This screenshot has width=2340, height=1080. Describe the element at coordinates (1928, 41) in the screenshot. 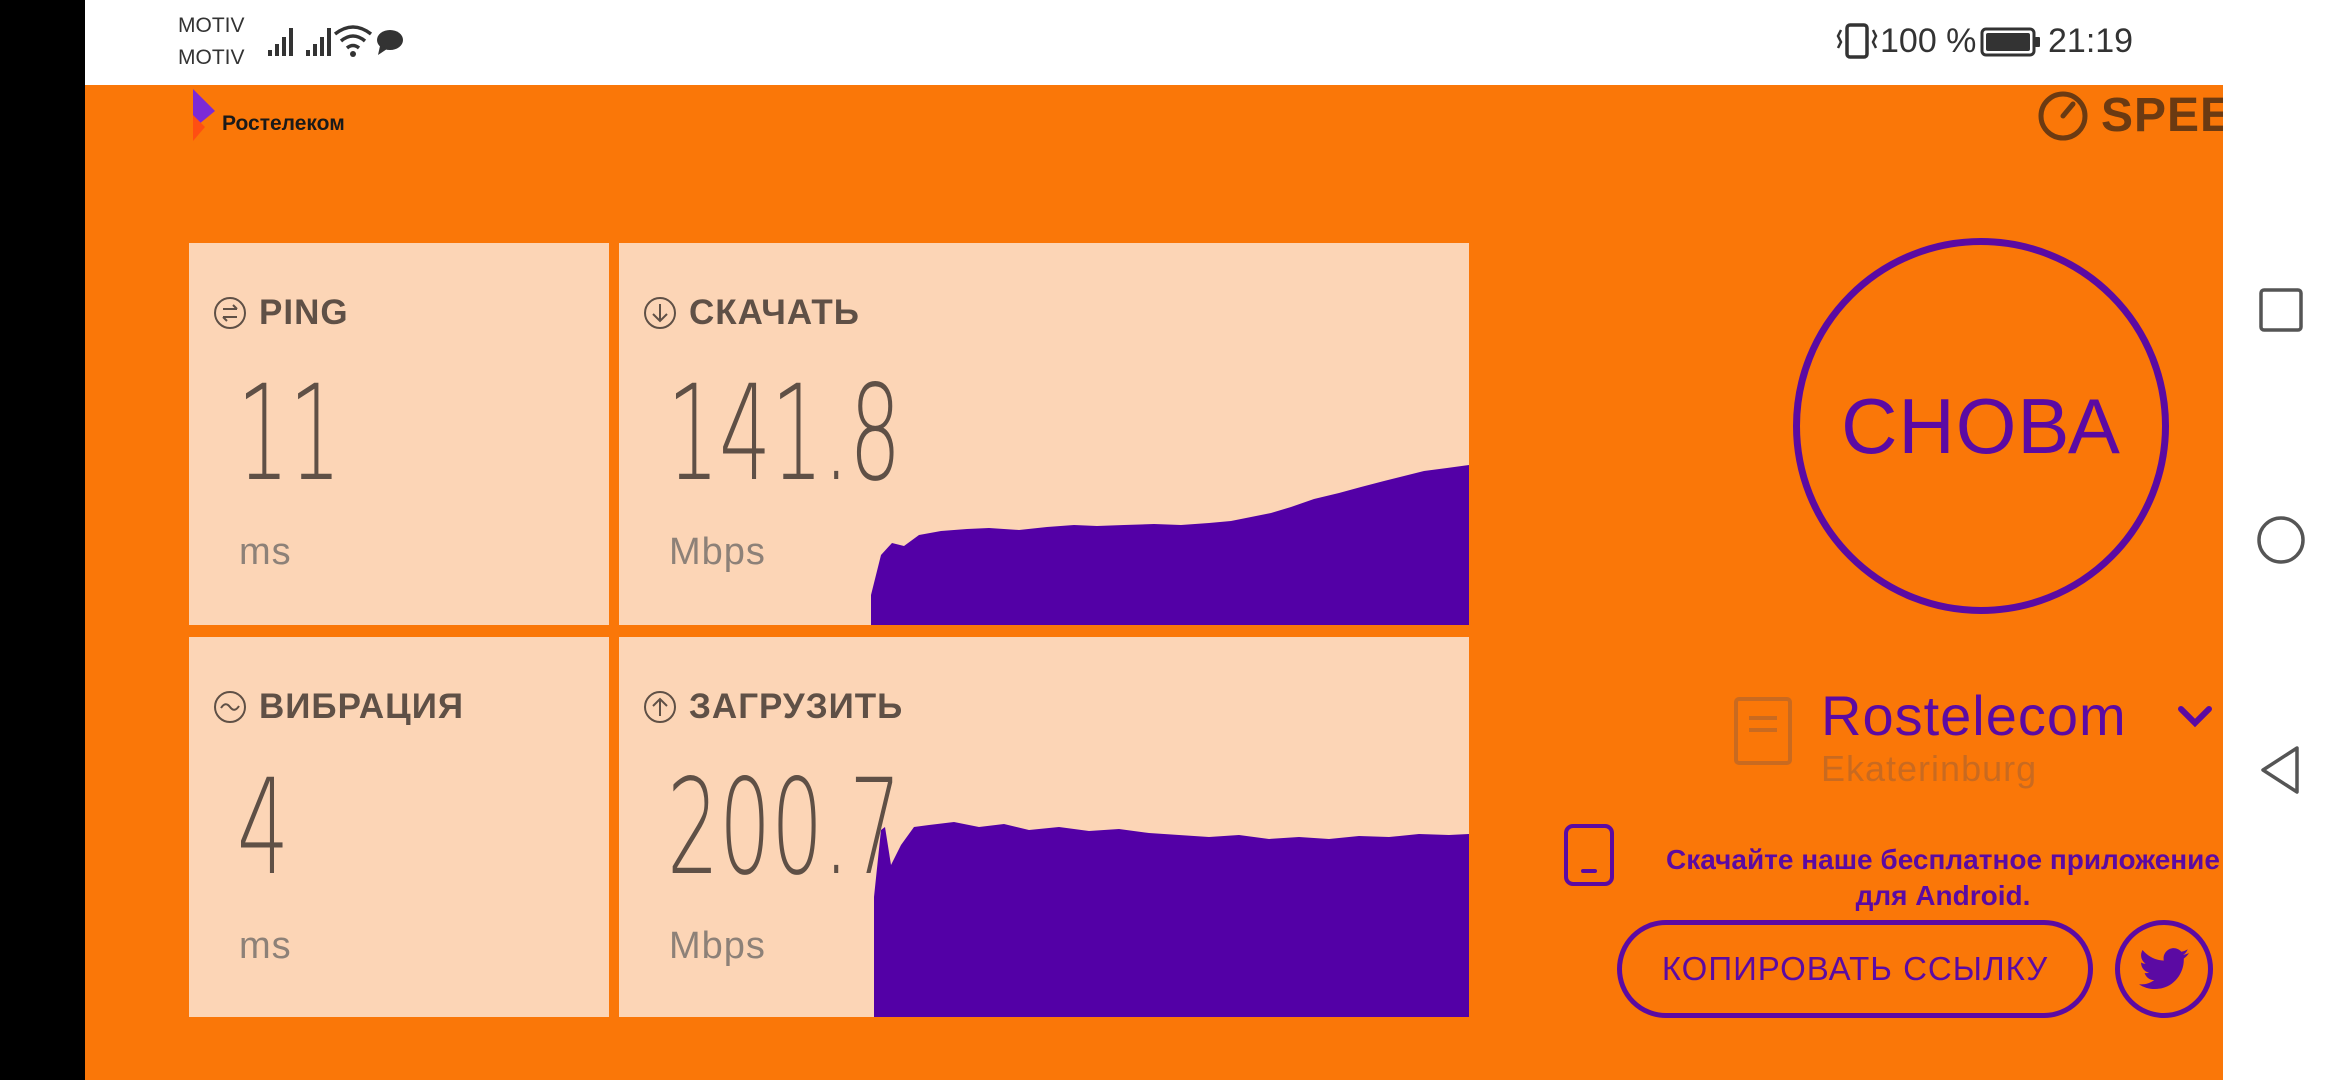

I see `battery-percentage: 100 %` at that location.